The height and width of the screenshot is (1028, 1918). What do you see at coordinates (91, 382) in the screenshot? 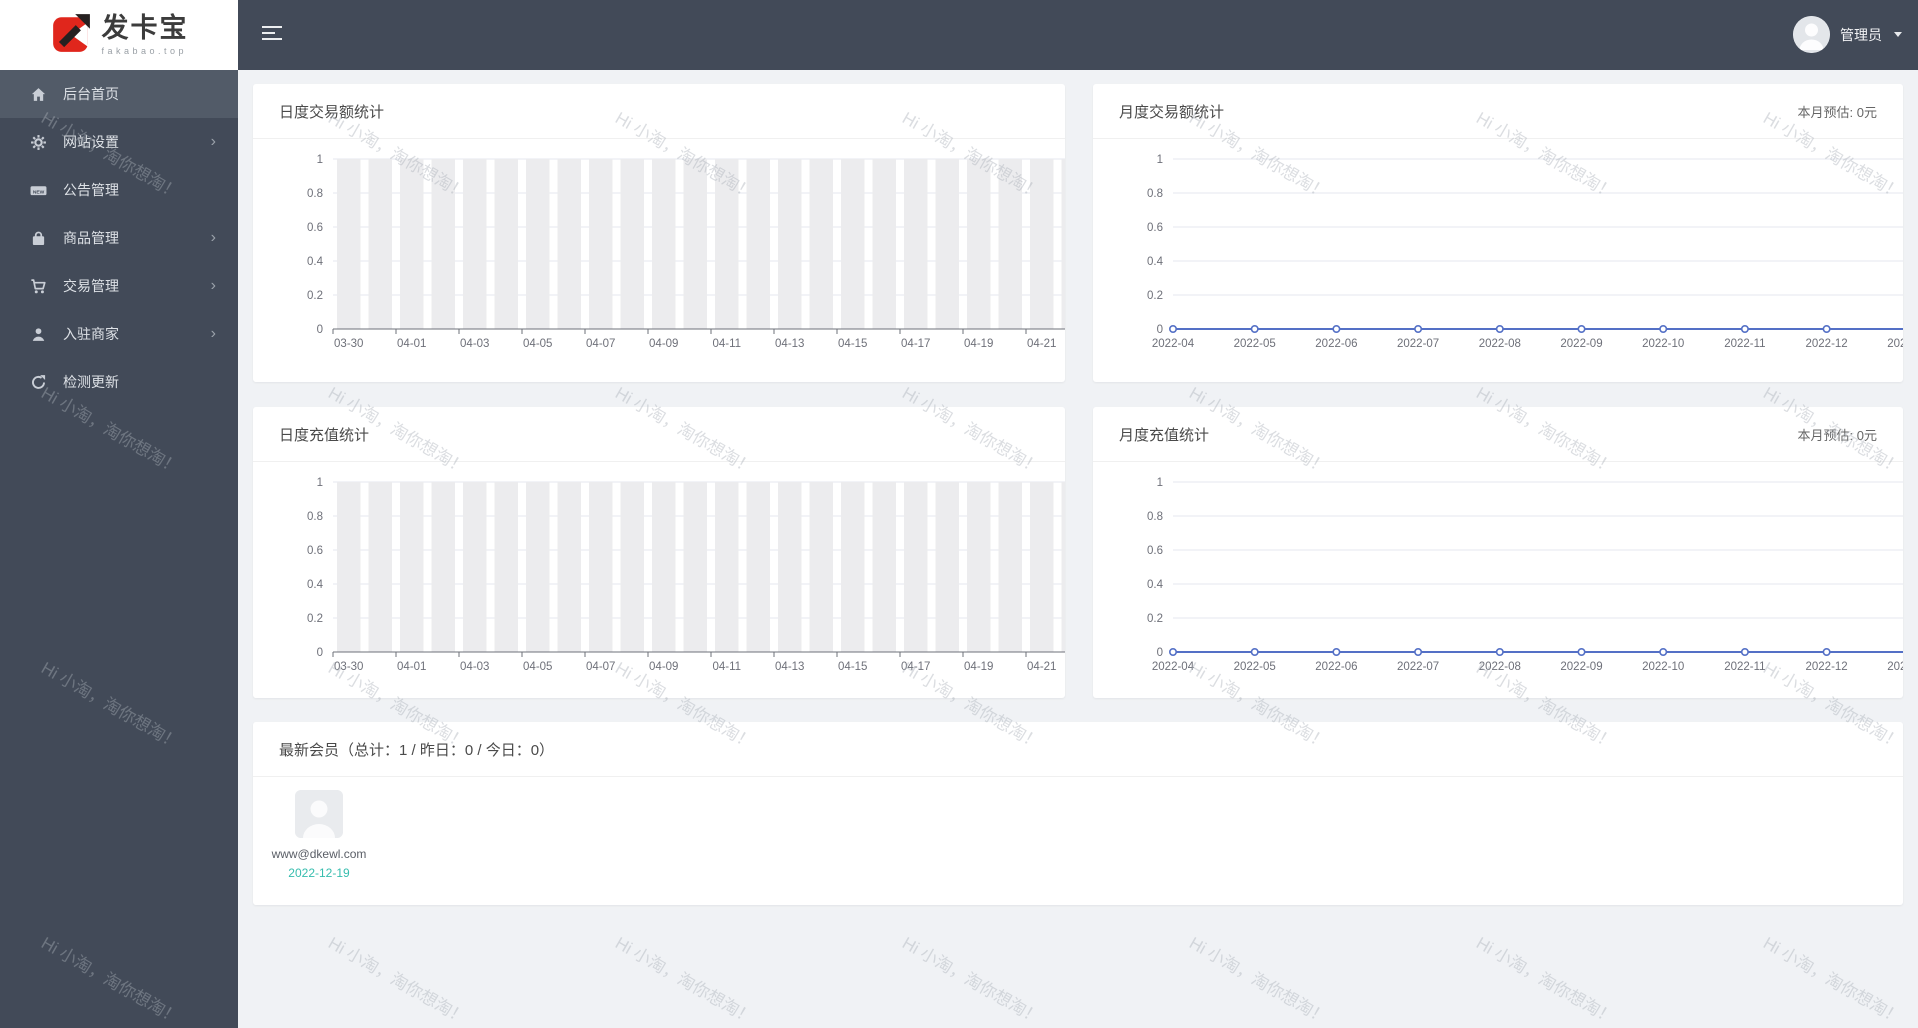
I see `sidebar-item-label: 检测更新` at bounding box center [91, 382].